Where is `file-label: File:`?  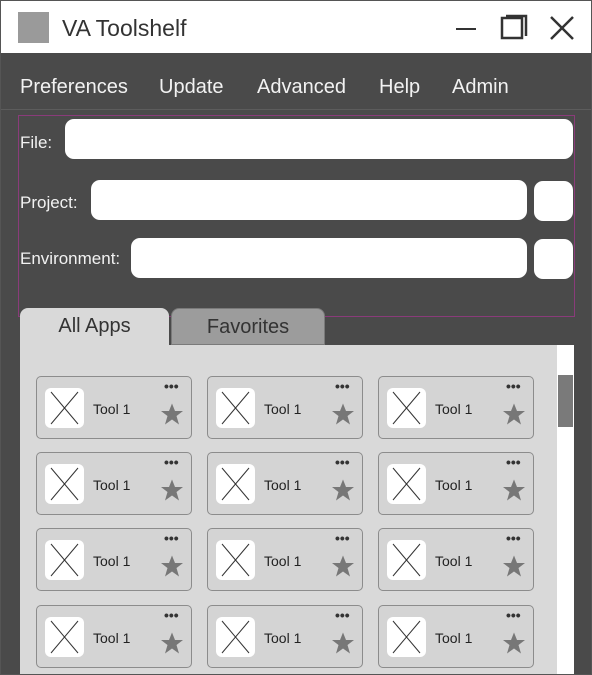
file-label: File: is located at coordinates (36, 142).